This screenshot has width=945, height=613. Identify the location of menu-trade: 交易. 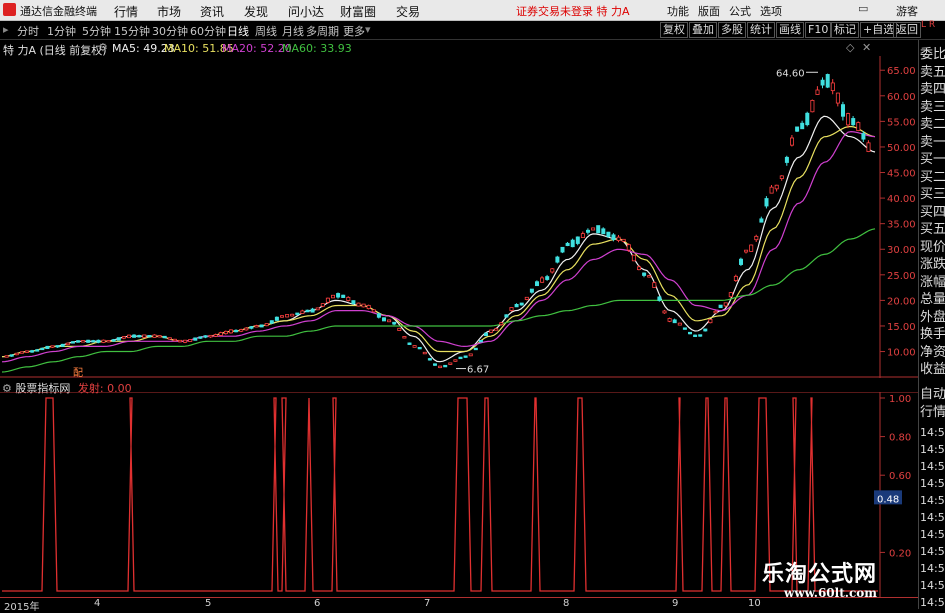
(408, 11).